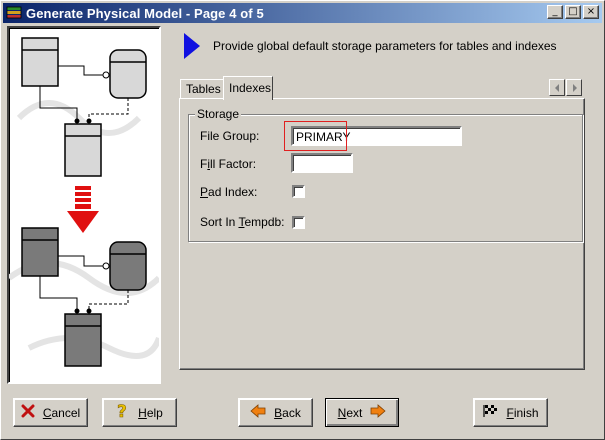 Image resolution: width=605 pixels, height=440 pixels. Describe the element at coordinates (522, 412) in the screenshot. I see `finish-label: Finish` at that location.